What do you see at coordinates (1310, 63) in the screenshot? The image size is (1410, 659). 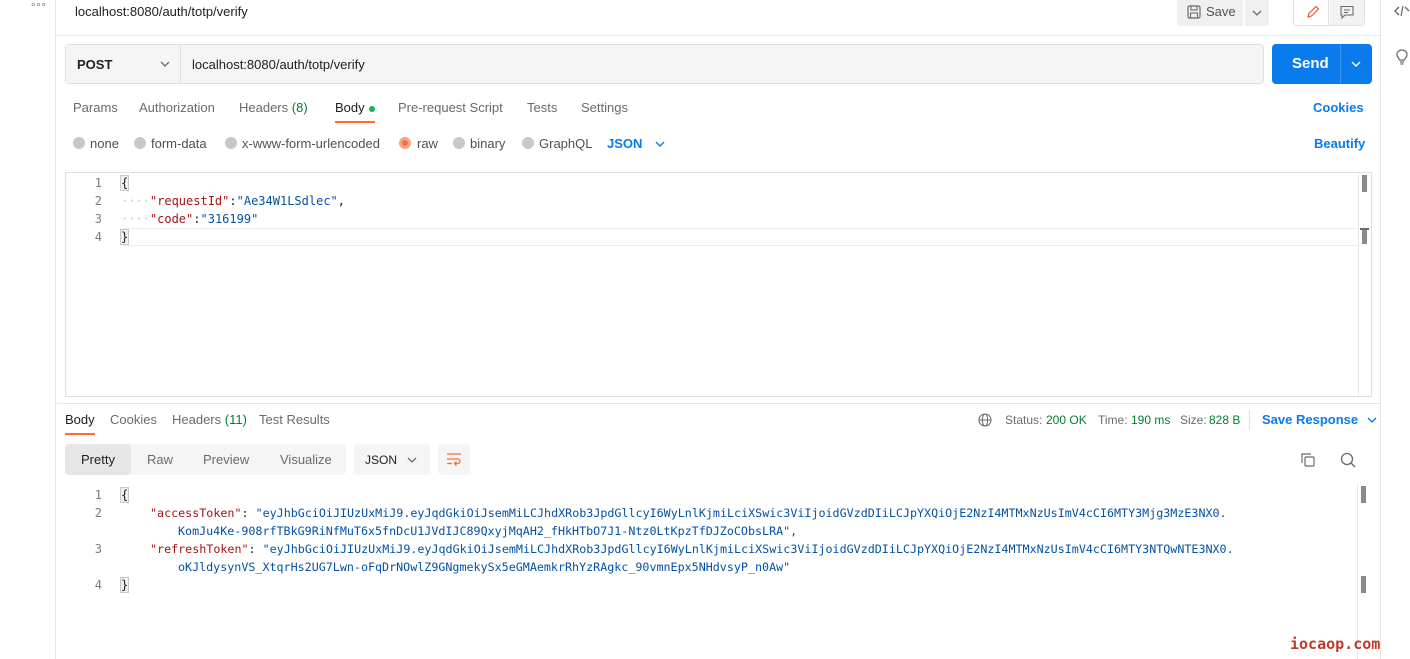 I see `send-label: Send` at bounding box center [1310, 63].